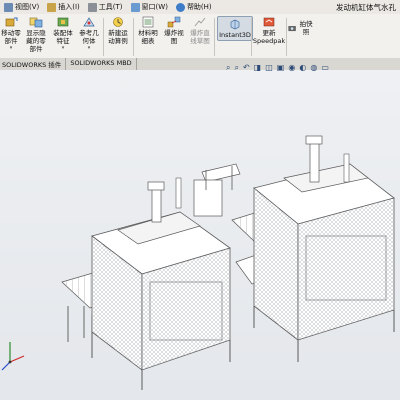 The image size is (400, 400). What do you see at coordinates (92, 7) in the screenshot?
I see `tools-menu-icon` at bounding box center [92, 7].